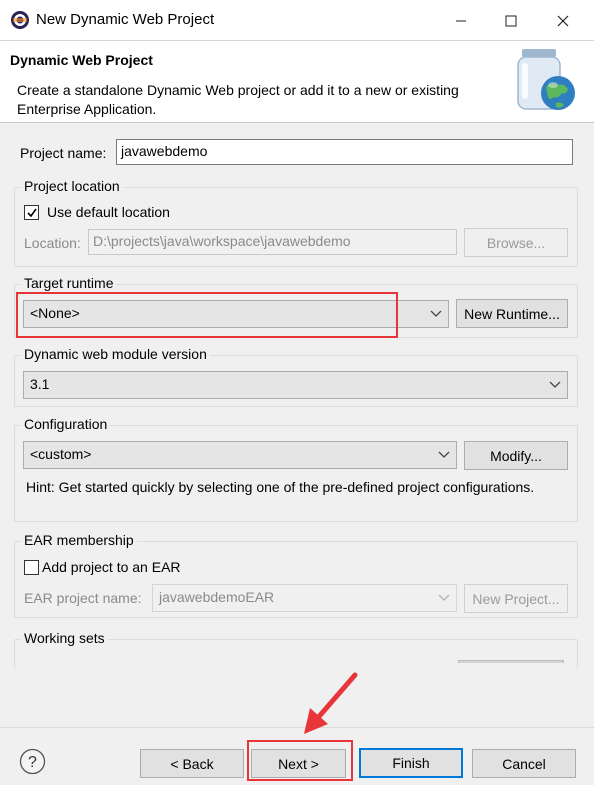 This screenshot has height=785, width=594. What do you see at coordinates (192, 763) in the screenshot?
I see `back-button: < Back` at bounding box center [192, 763].